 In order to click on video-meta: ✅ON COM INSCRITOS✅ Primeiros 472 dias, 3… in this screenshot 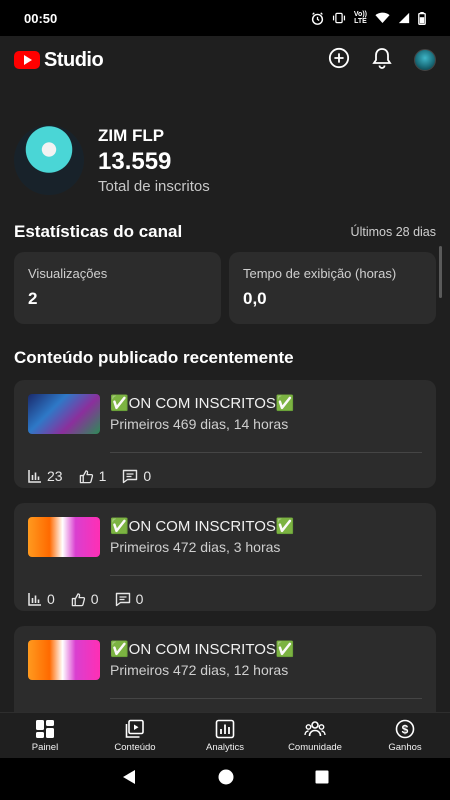, I will do `click(202, 536)`.